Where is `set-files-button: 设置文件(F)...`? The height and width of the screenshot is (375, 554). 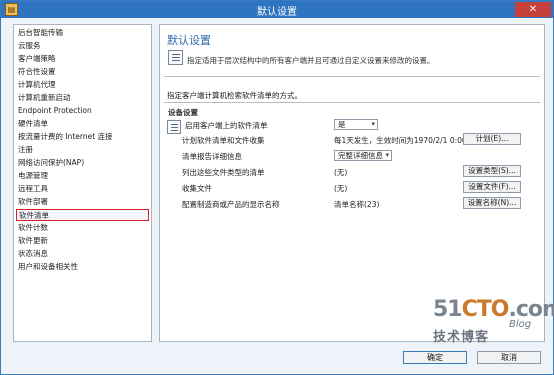 set-files-button: 设置文件(F)... is located at coordinates (492, 187).